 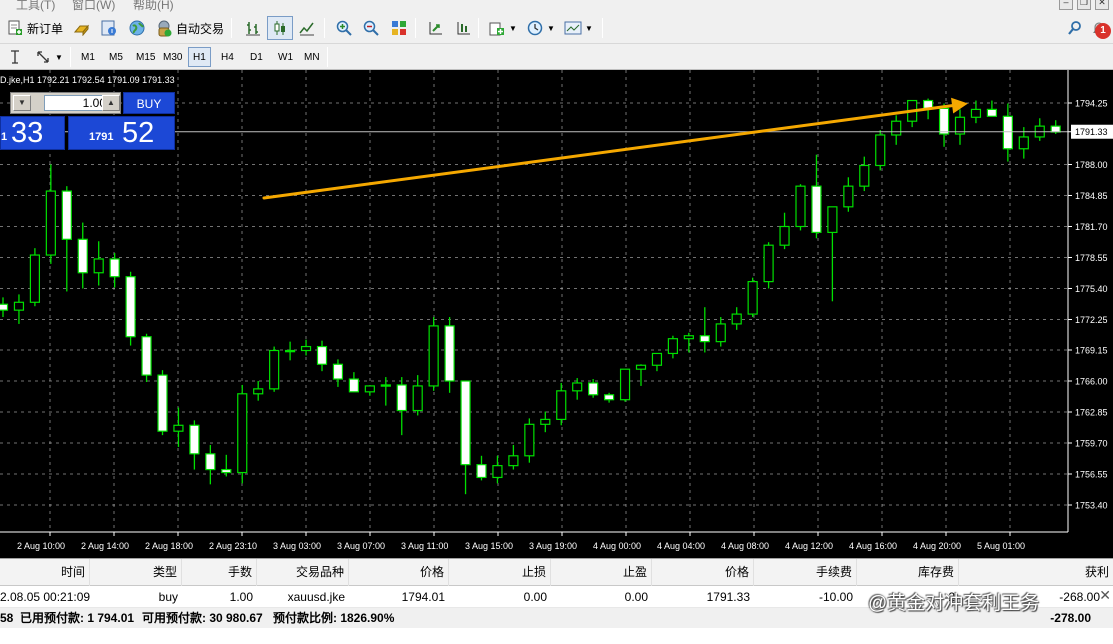 What do you see at coordinates (399, 572) in the screenshot?
I see `col-price: 价格` at bounding box center [399, 572].